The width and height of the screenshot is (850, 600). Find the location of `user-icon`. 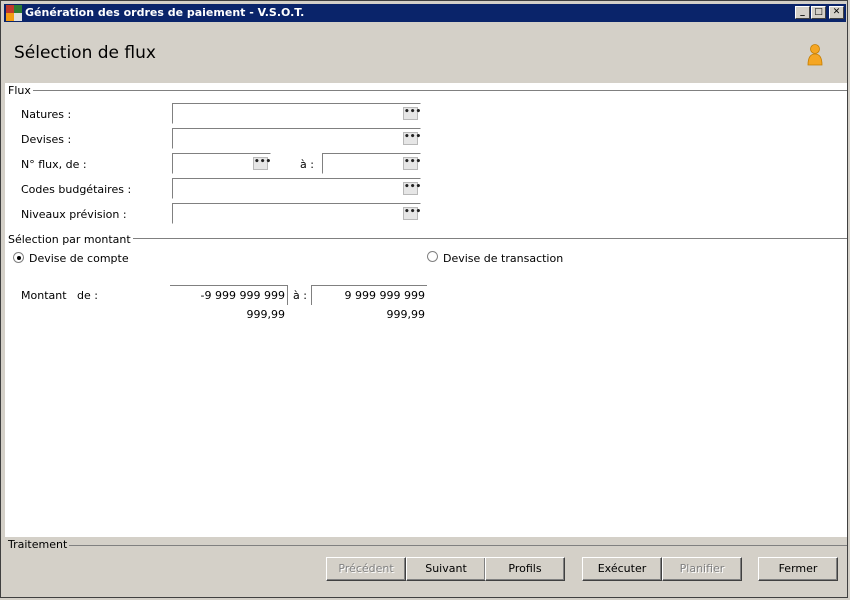

user-icon is located at coordinates (815, 55).